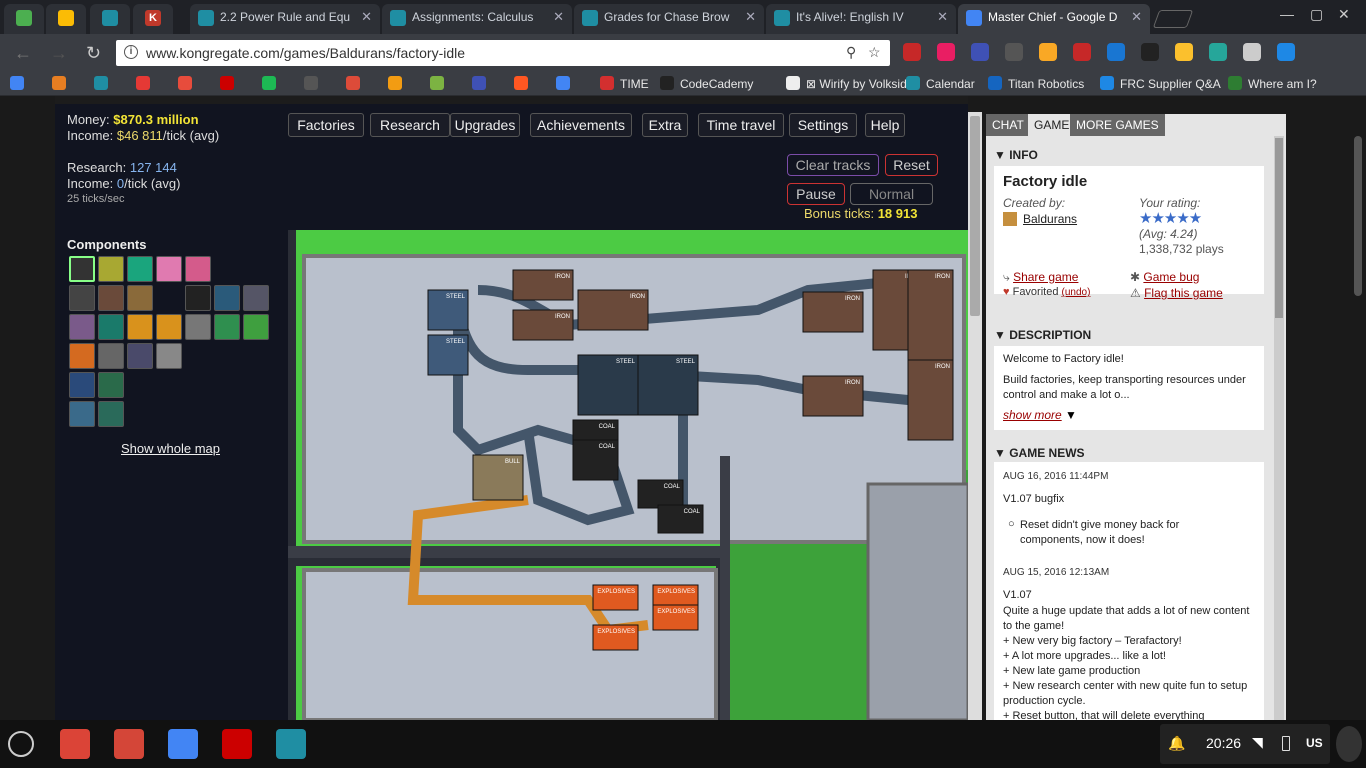  I want to click on rating-stars: ★★★★★, so click(1170, 218).